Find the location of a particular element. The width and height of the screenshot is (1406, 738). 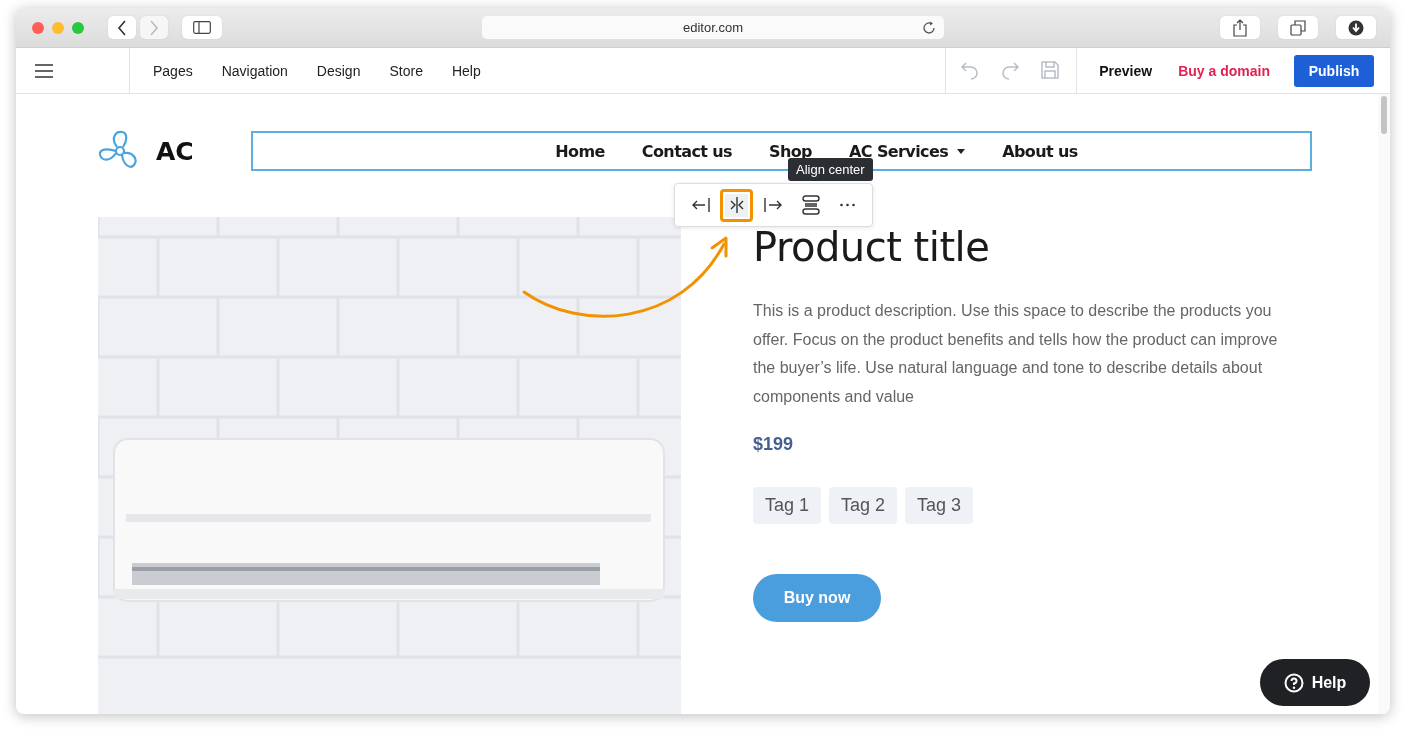

downloads-button is located at coordinates (1356, 27).